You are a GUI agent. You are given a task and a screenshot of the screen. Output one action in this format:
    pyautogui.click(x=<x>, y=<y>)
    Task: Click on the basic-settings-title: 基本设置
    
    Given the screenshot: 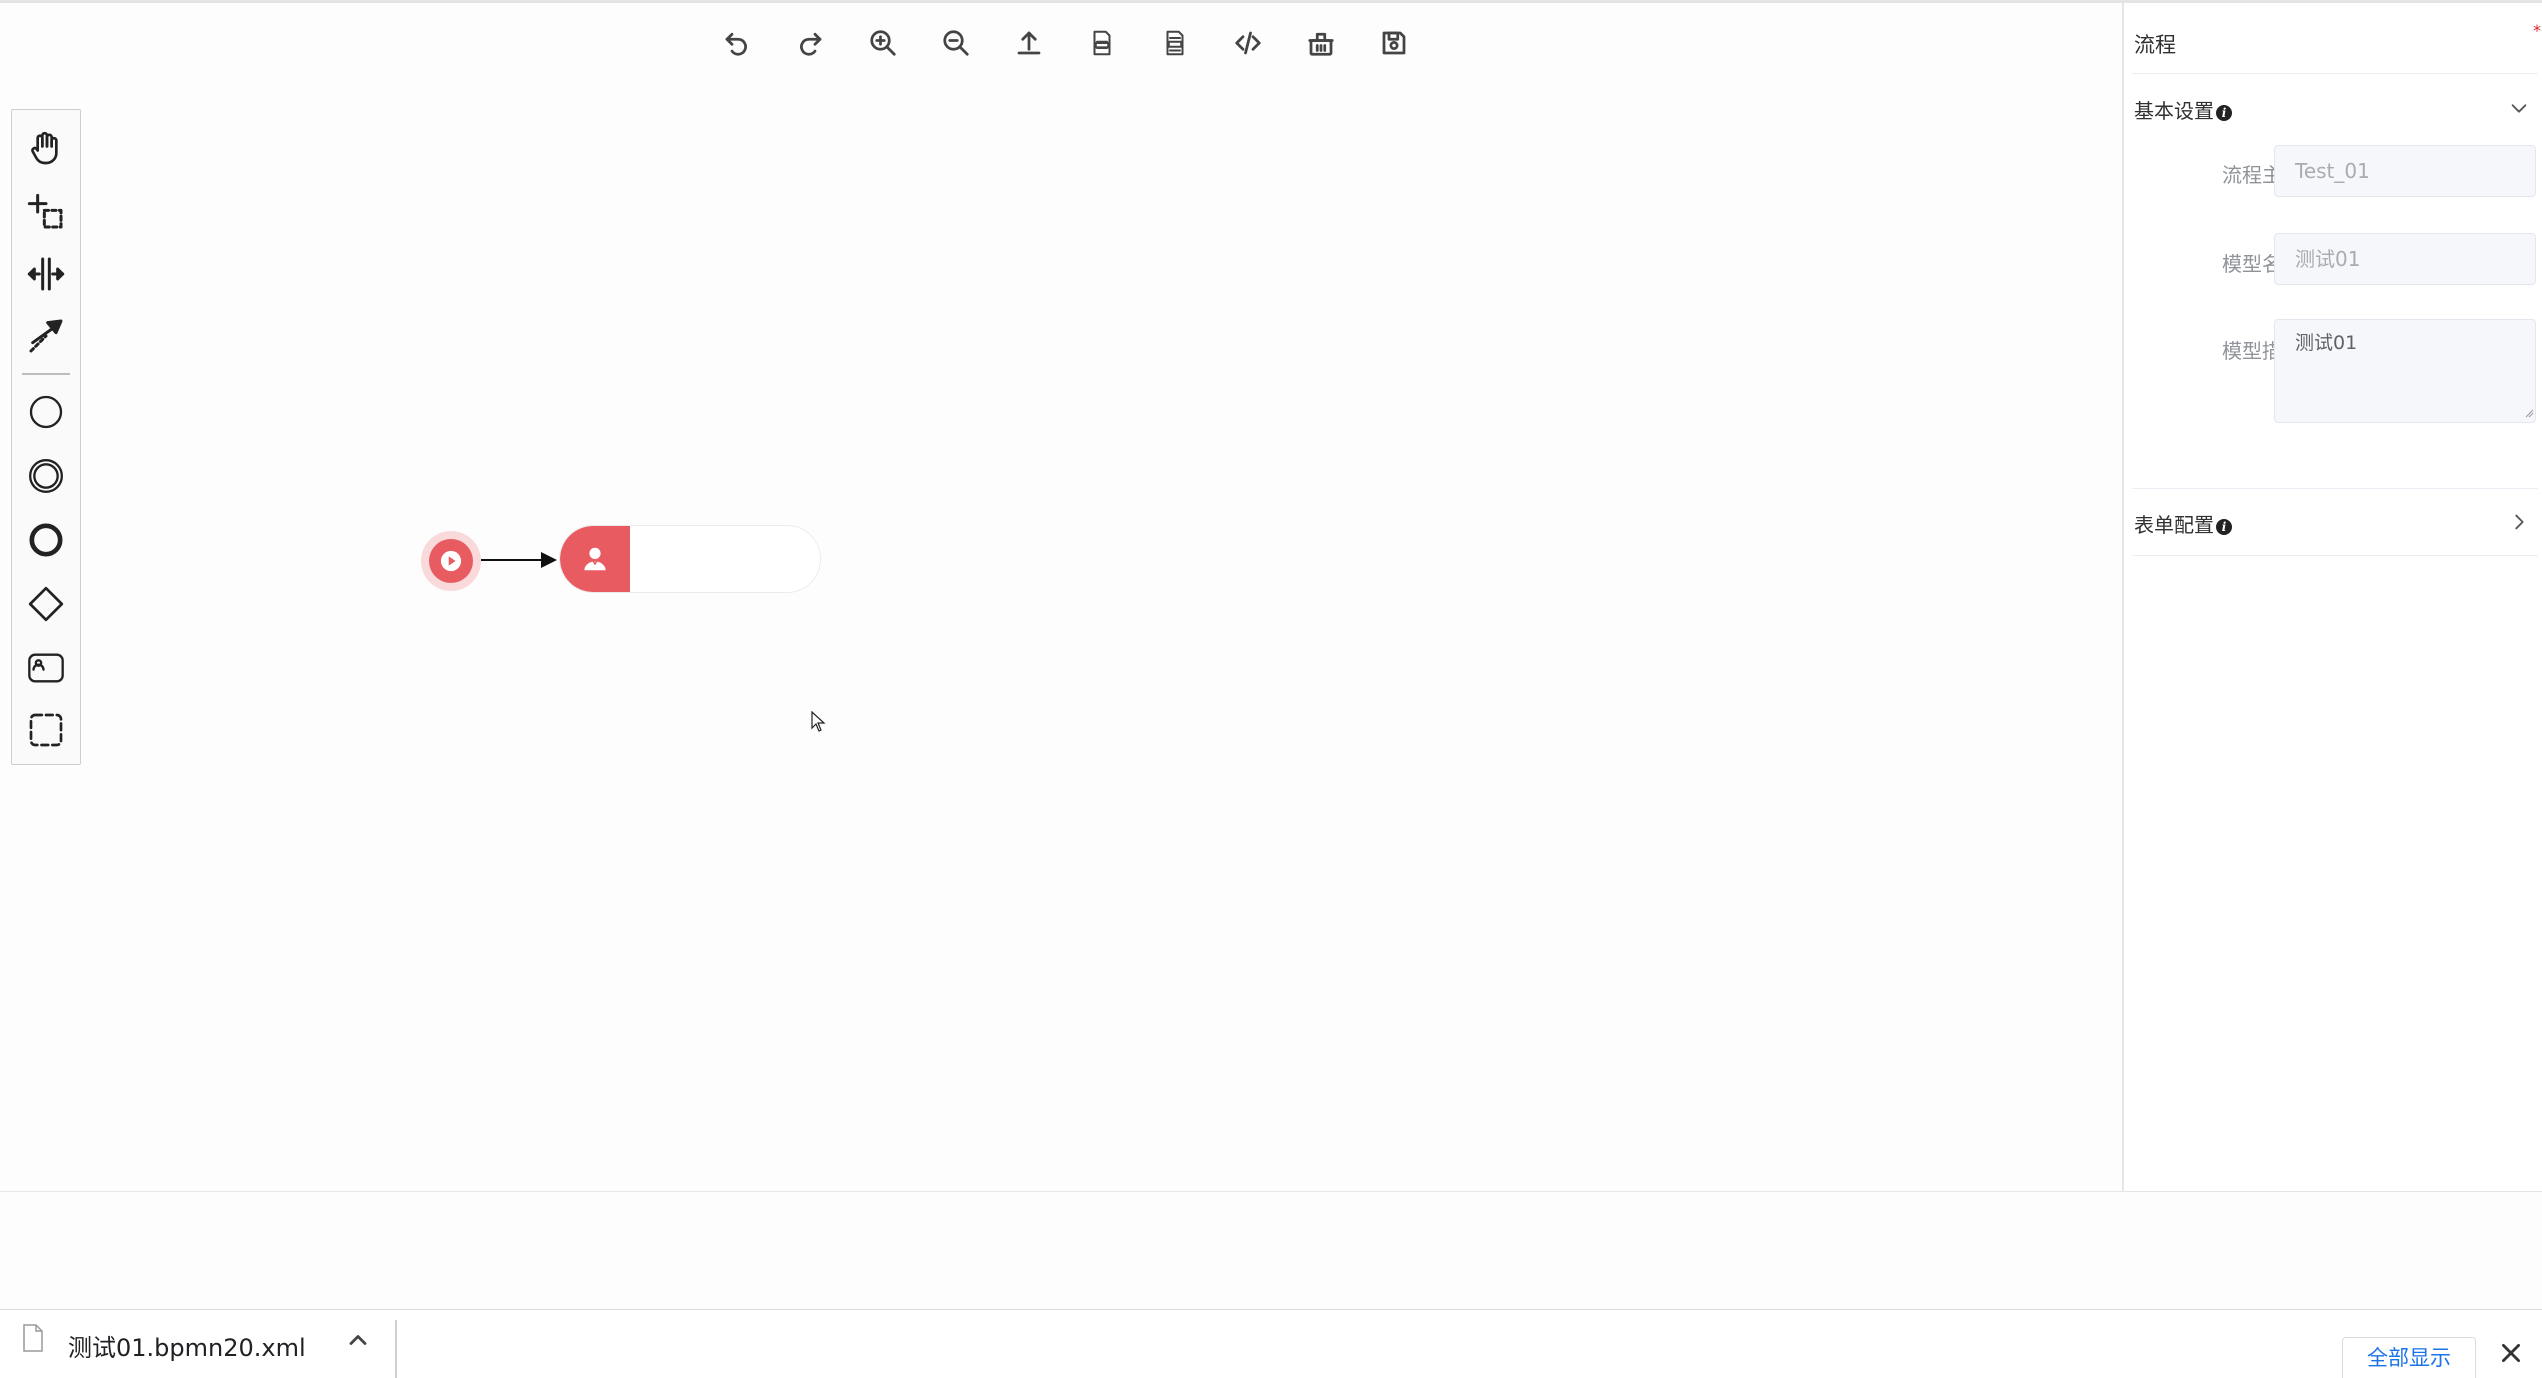 What is the action you would take?
    pyautogui.click(x=2174, y=111)
    